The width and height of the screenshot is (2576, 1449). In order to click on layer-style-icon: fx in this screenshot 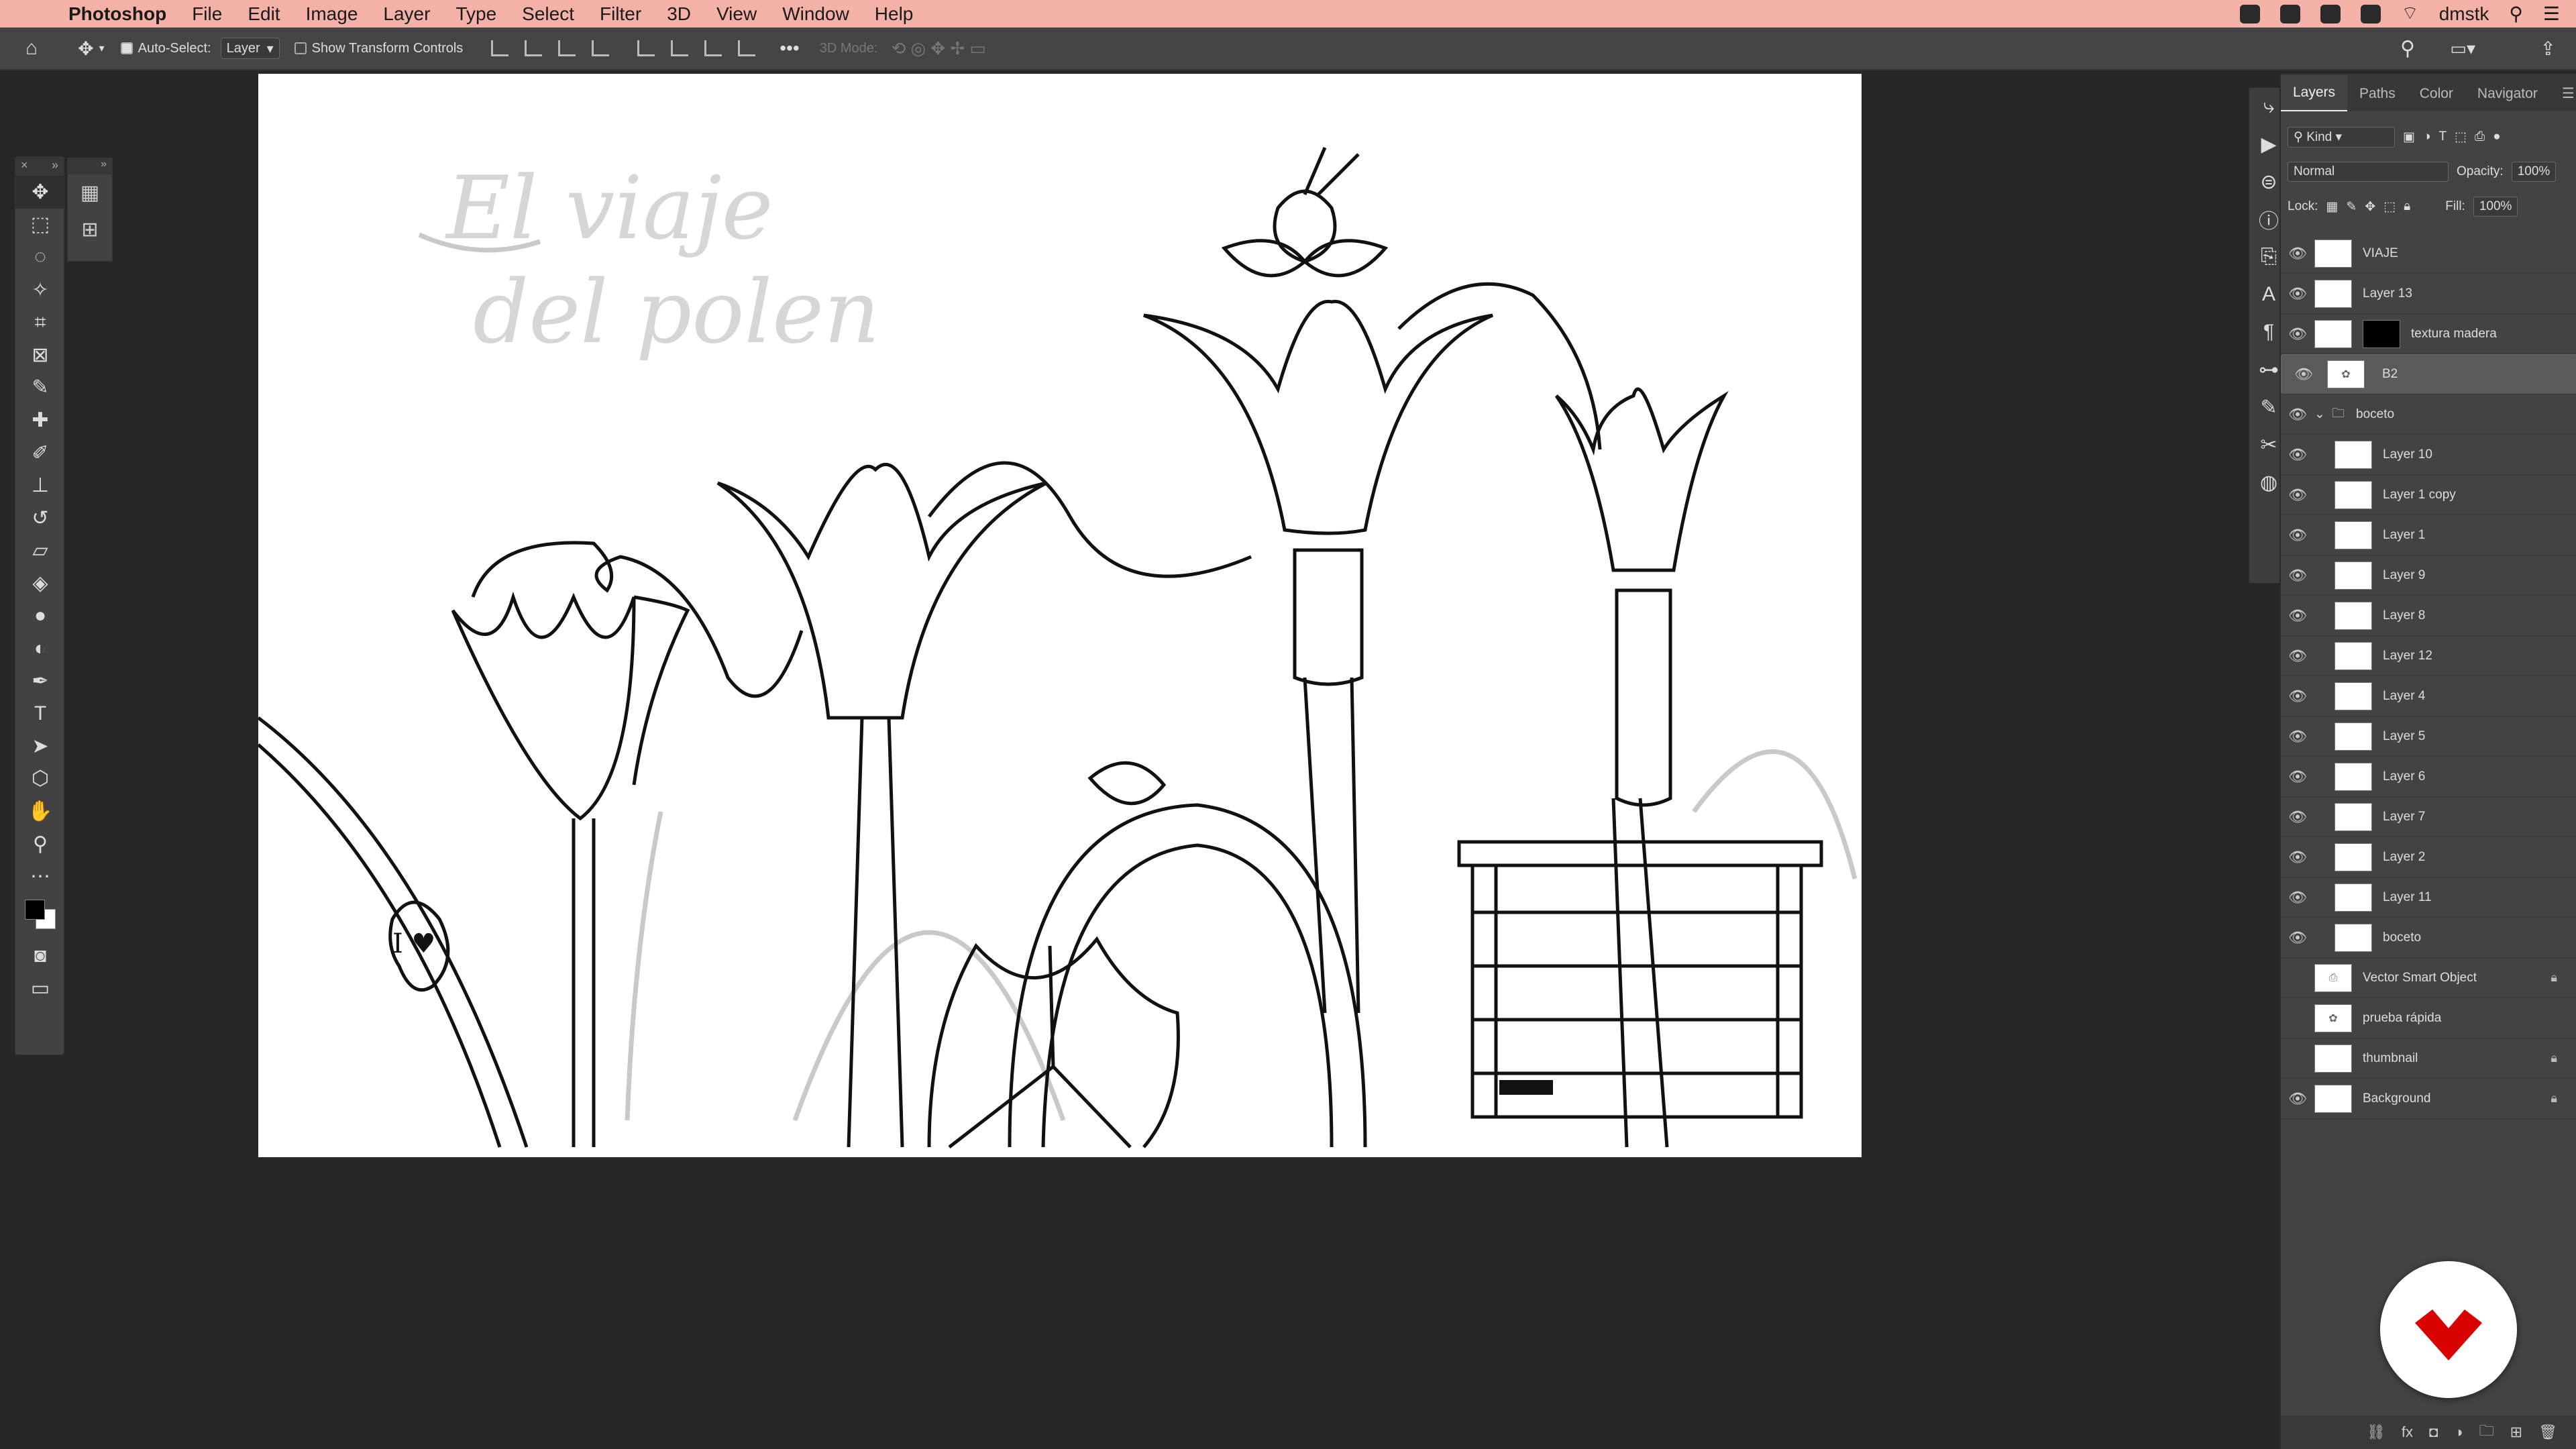, I will do `click(2407, 1432)`.